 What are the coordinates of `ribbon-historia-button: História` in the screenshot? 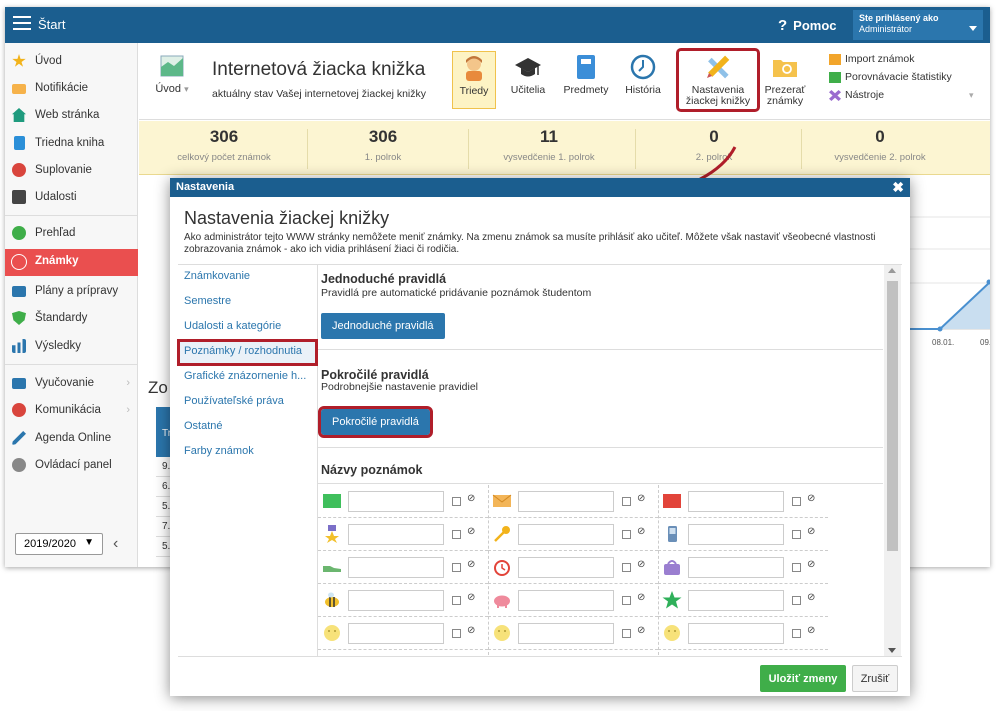 It's located at (643, 80).